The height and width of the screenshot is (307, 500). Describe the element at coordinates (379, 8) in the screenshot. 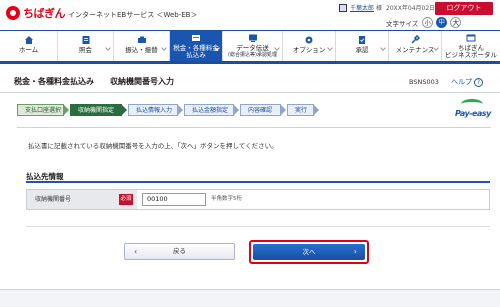

I see `user-suffix: 様` at that location.